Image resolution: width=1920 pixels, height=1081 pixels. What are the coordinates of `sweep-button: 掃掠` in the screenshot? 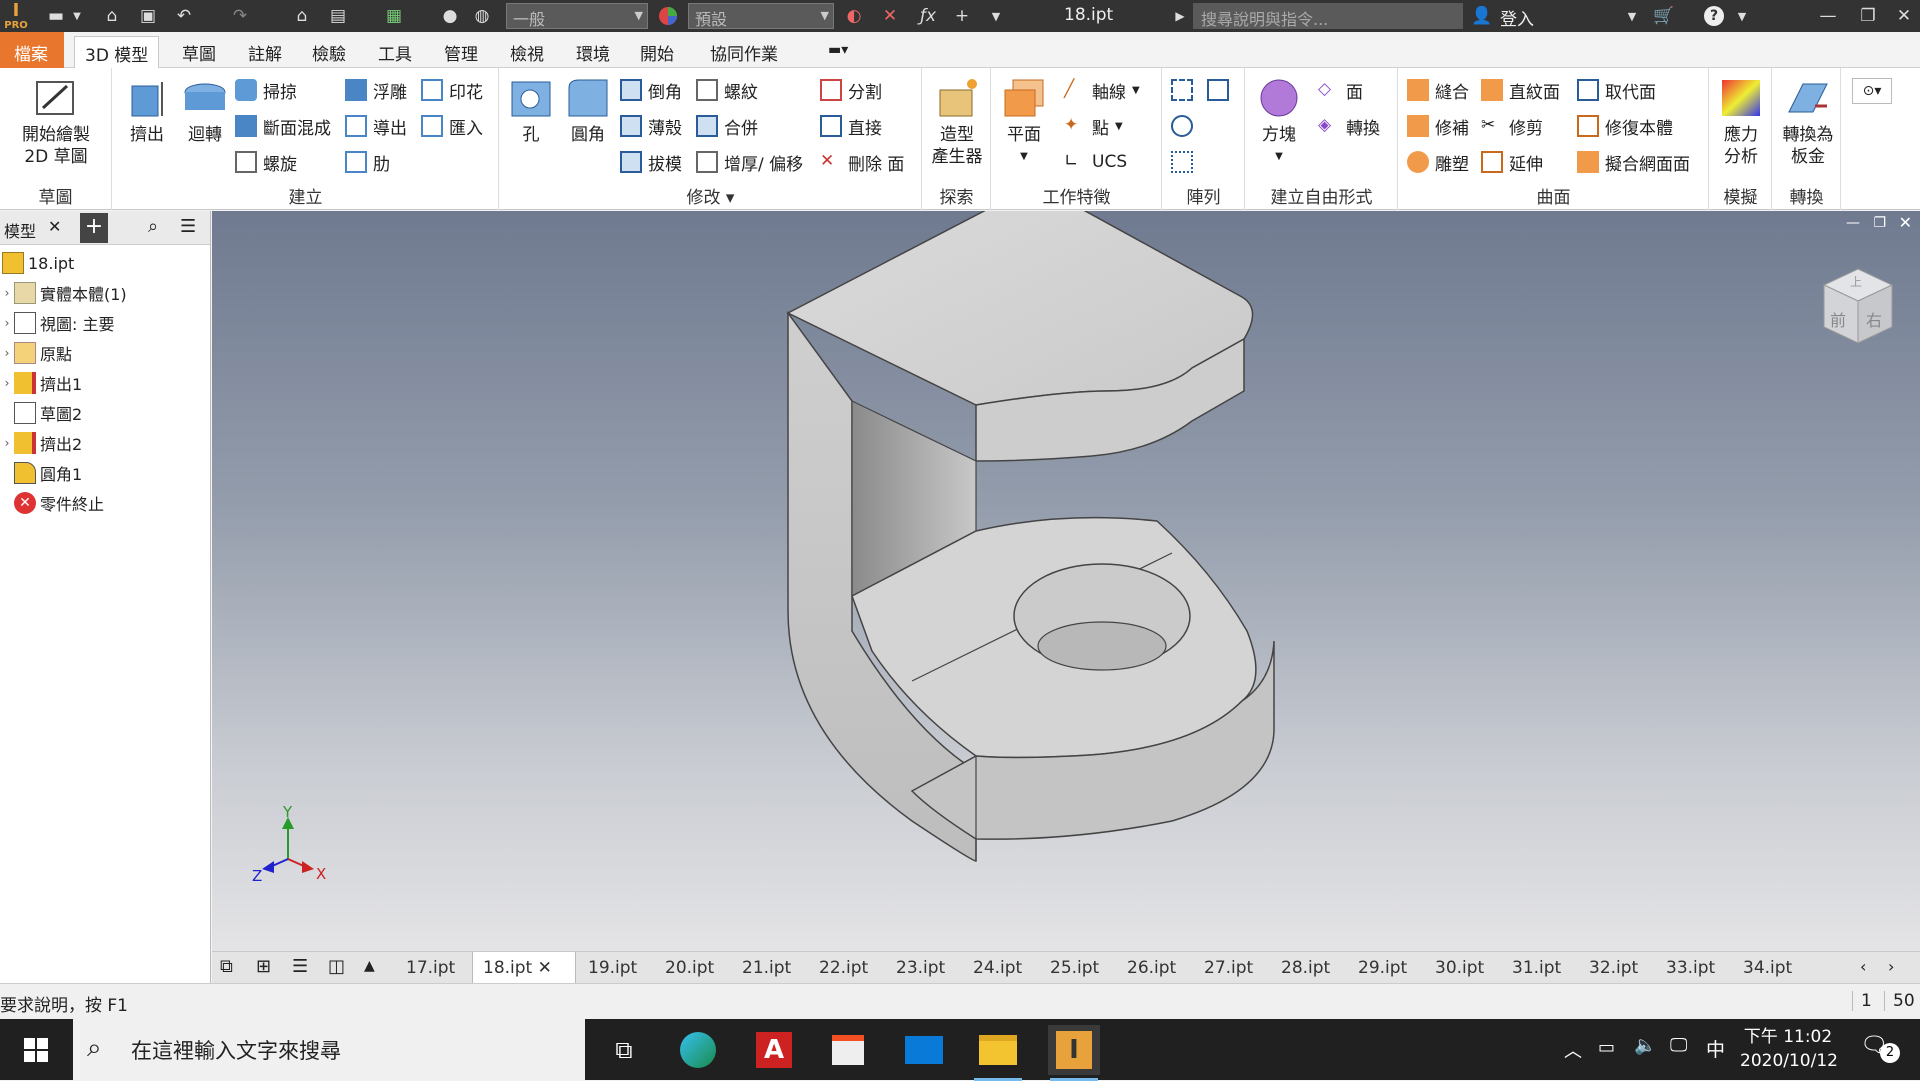 It's located at (266, 90).